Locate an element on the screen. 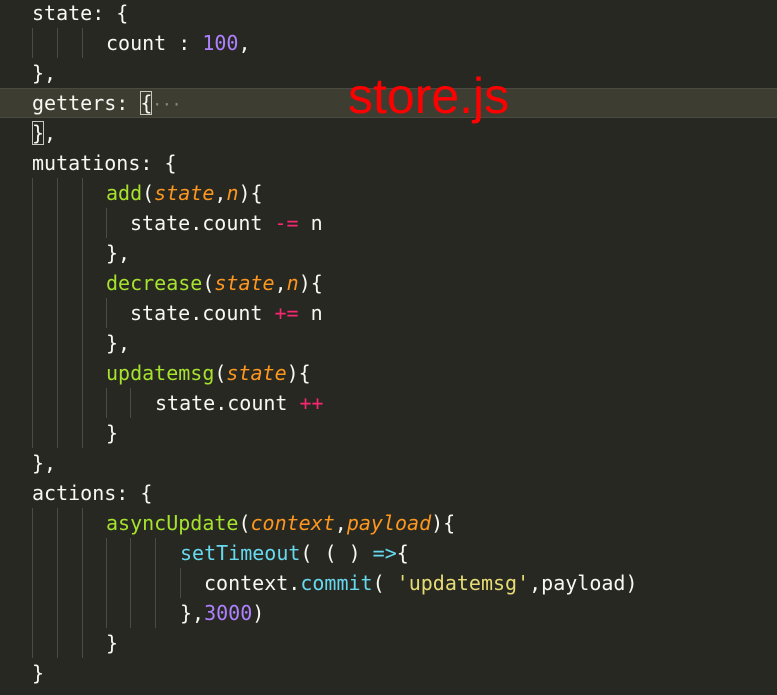 The image size is (777, 695). code-token: ( ( ) is located at coordinates (336, 553).